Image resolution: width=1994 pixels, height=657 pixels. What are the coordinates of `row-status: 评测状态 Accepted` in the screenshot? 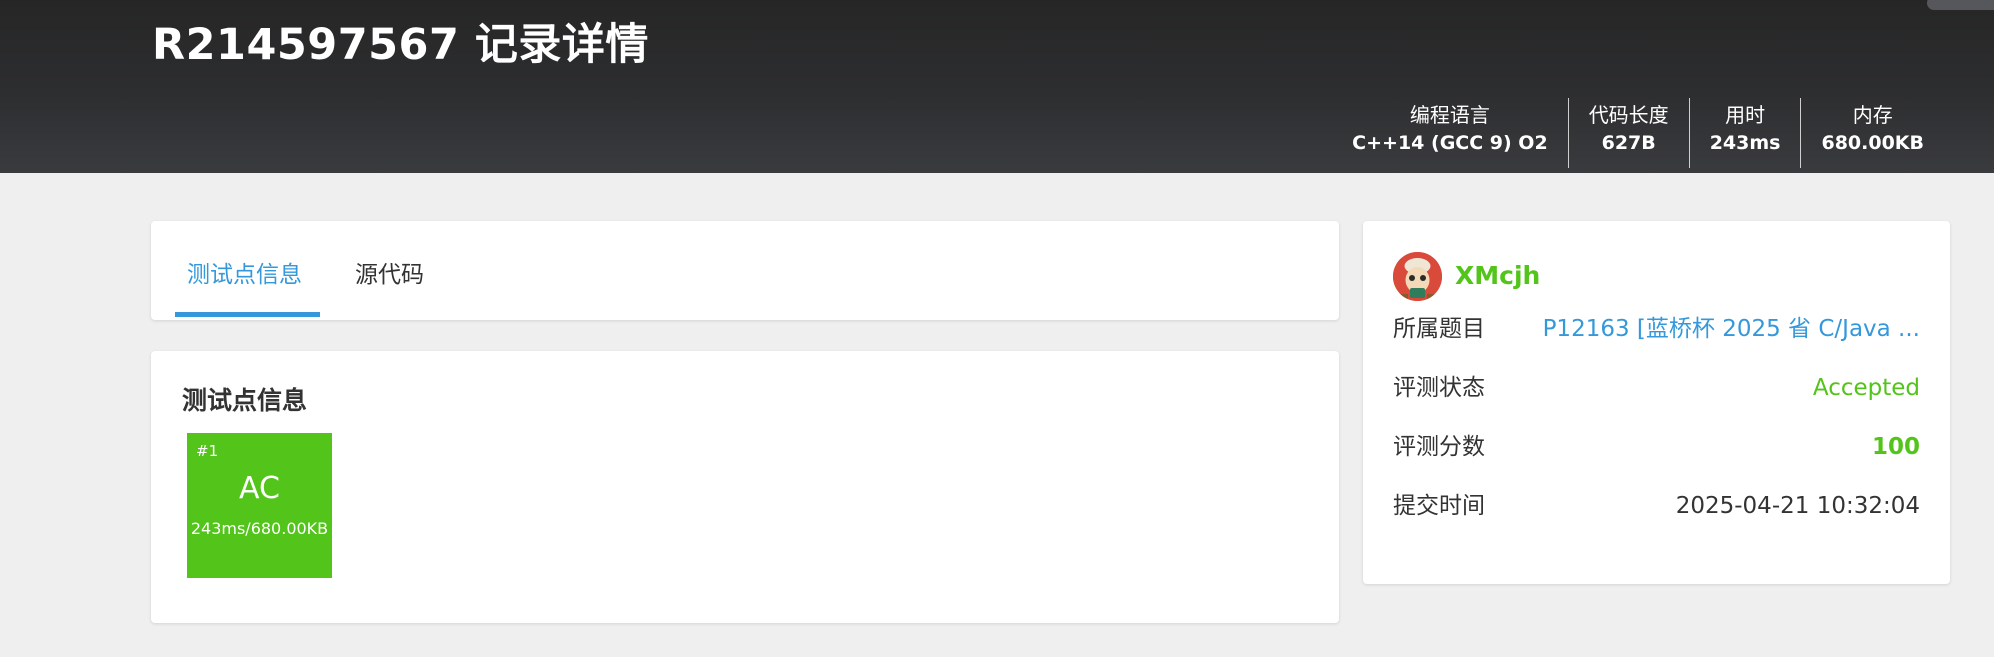 It's located at (1656, 388).